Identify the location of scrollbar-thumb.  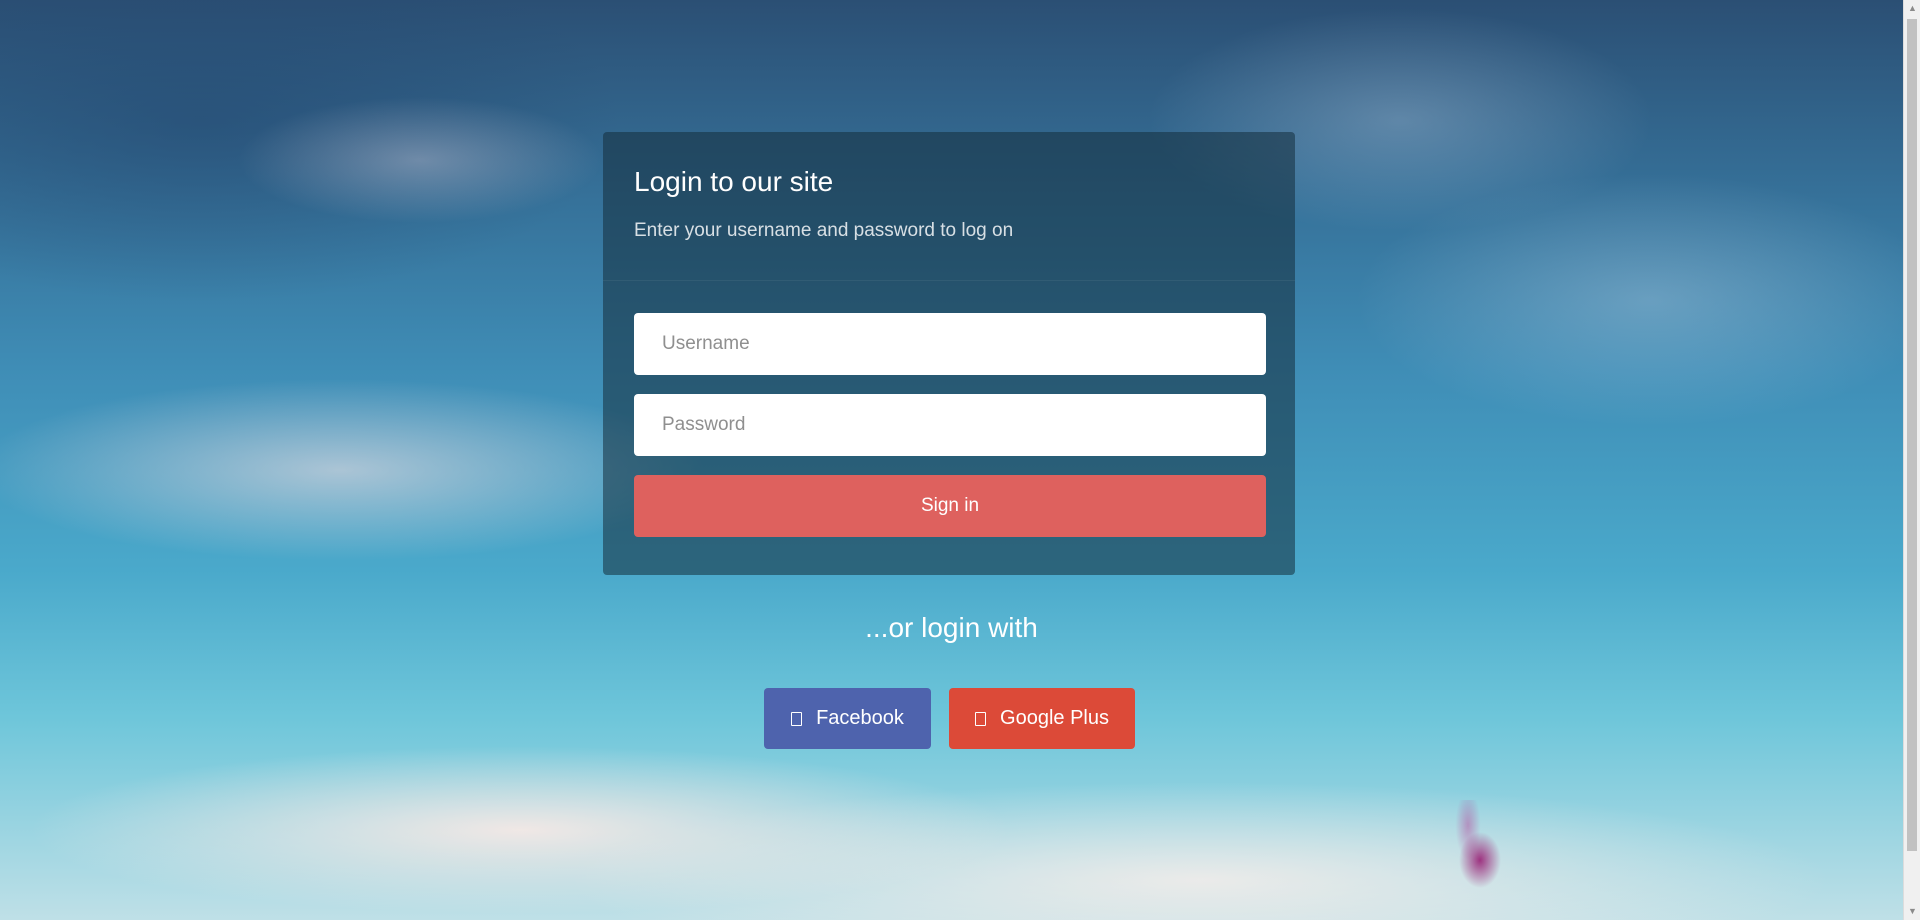
(1912, 435).